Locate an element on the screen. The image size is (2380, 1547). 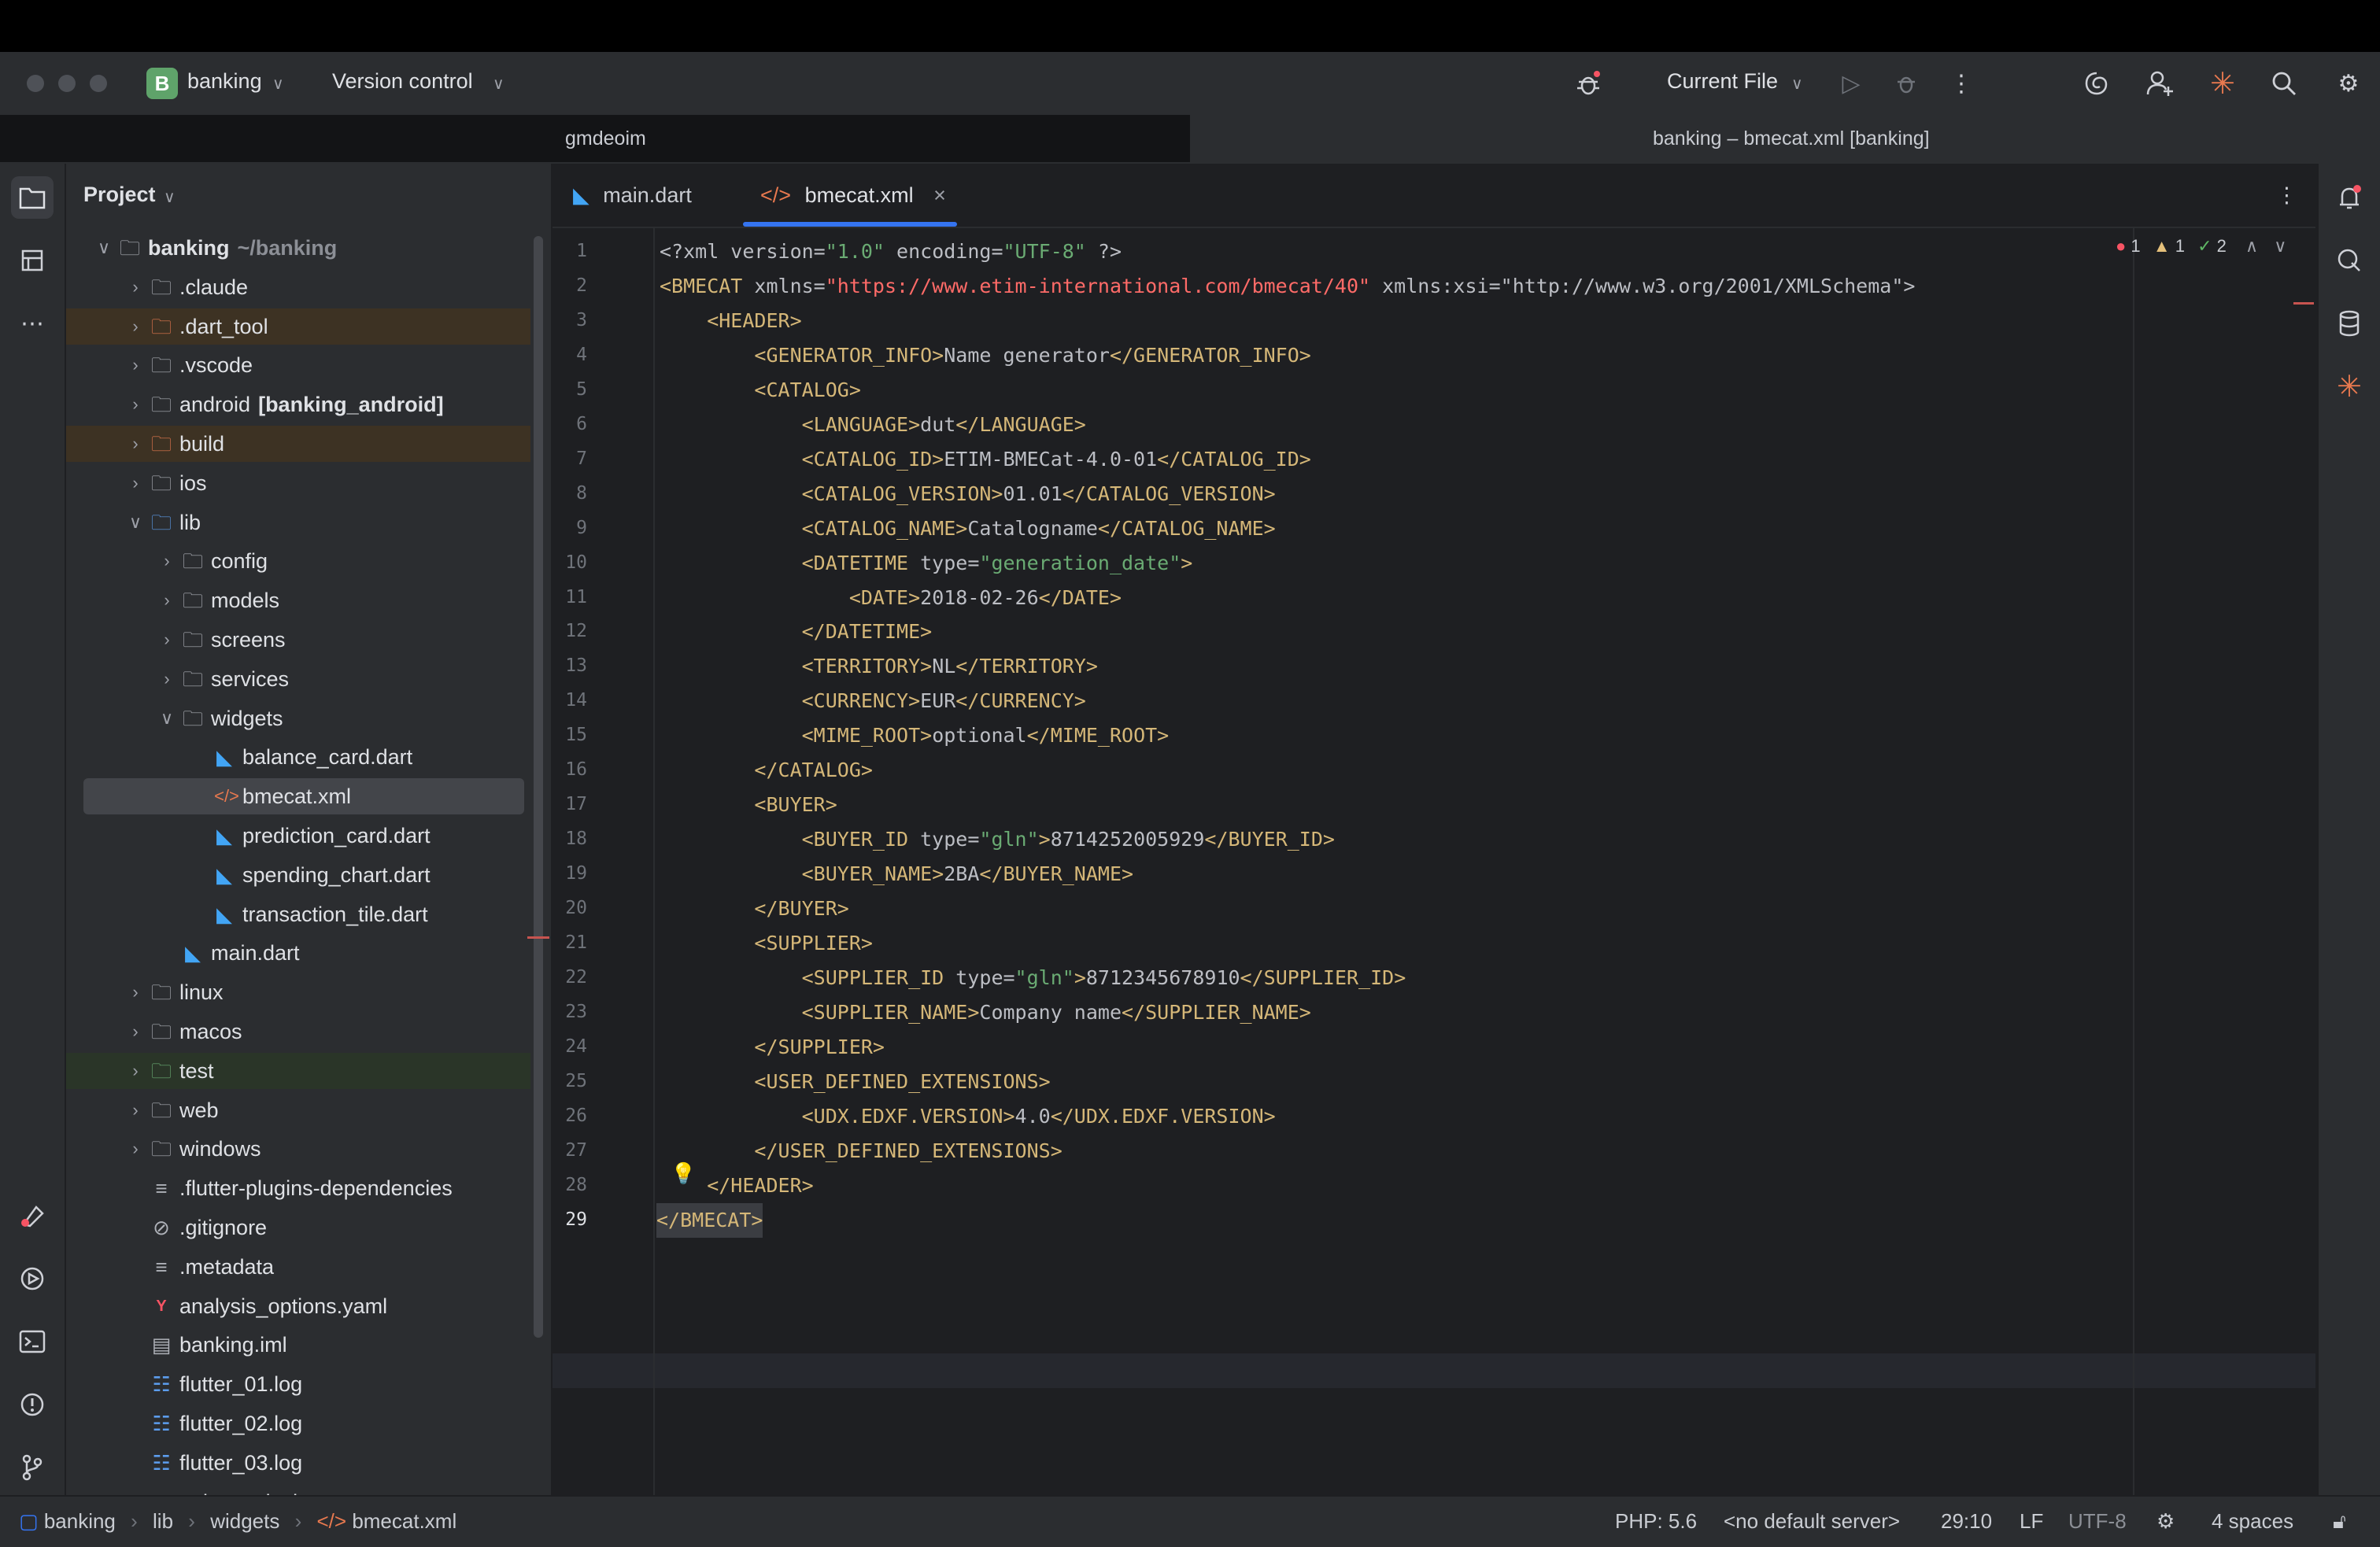
database-icon is located at coordinates (2349, 323).